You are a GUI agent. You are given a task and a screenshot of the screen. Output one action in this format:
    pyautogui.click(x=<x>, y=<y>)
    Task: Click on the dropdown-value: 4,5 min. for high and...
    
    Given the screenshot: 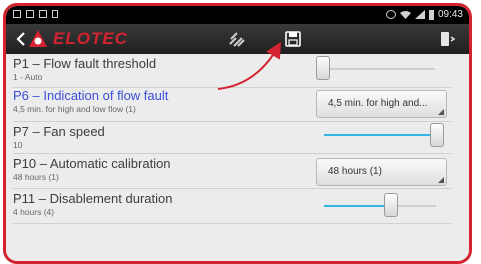 What is the action you would take?
    pyautogui.click(x=378, y=103)
    